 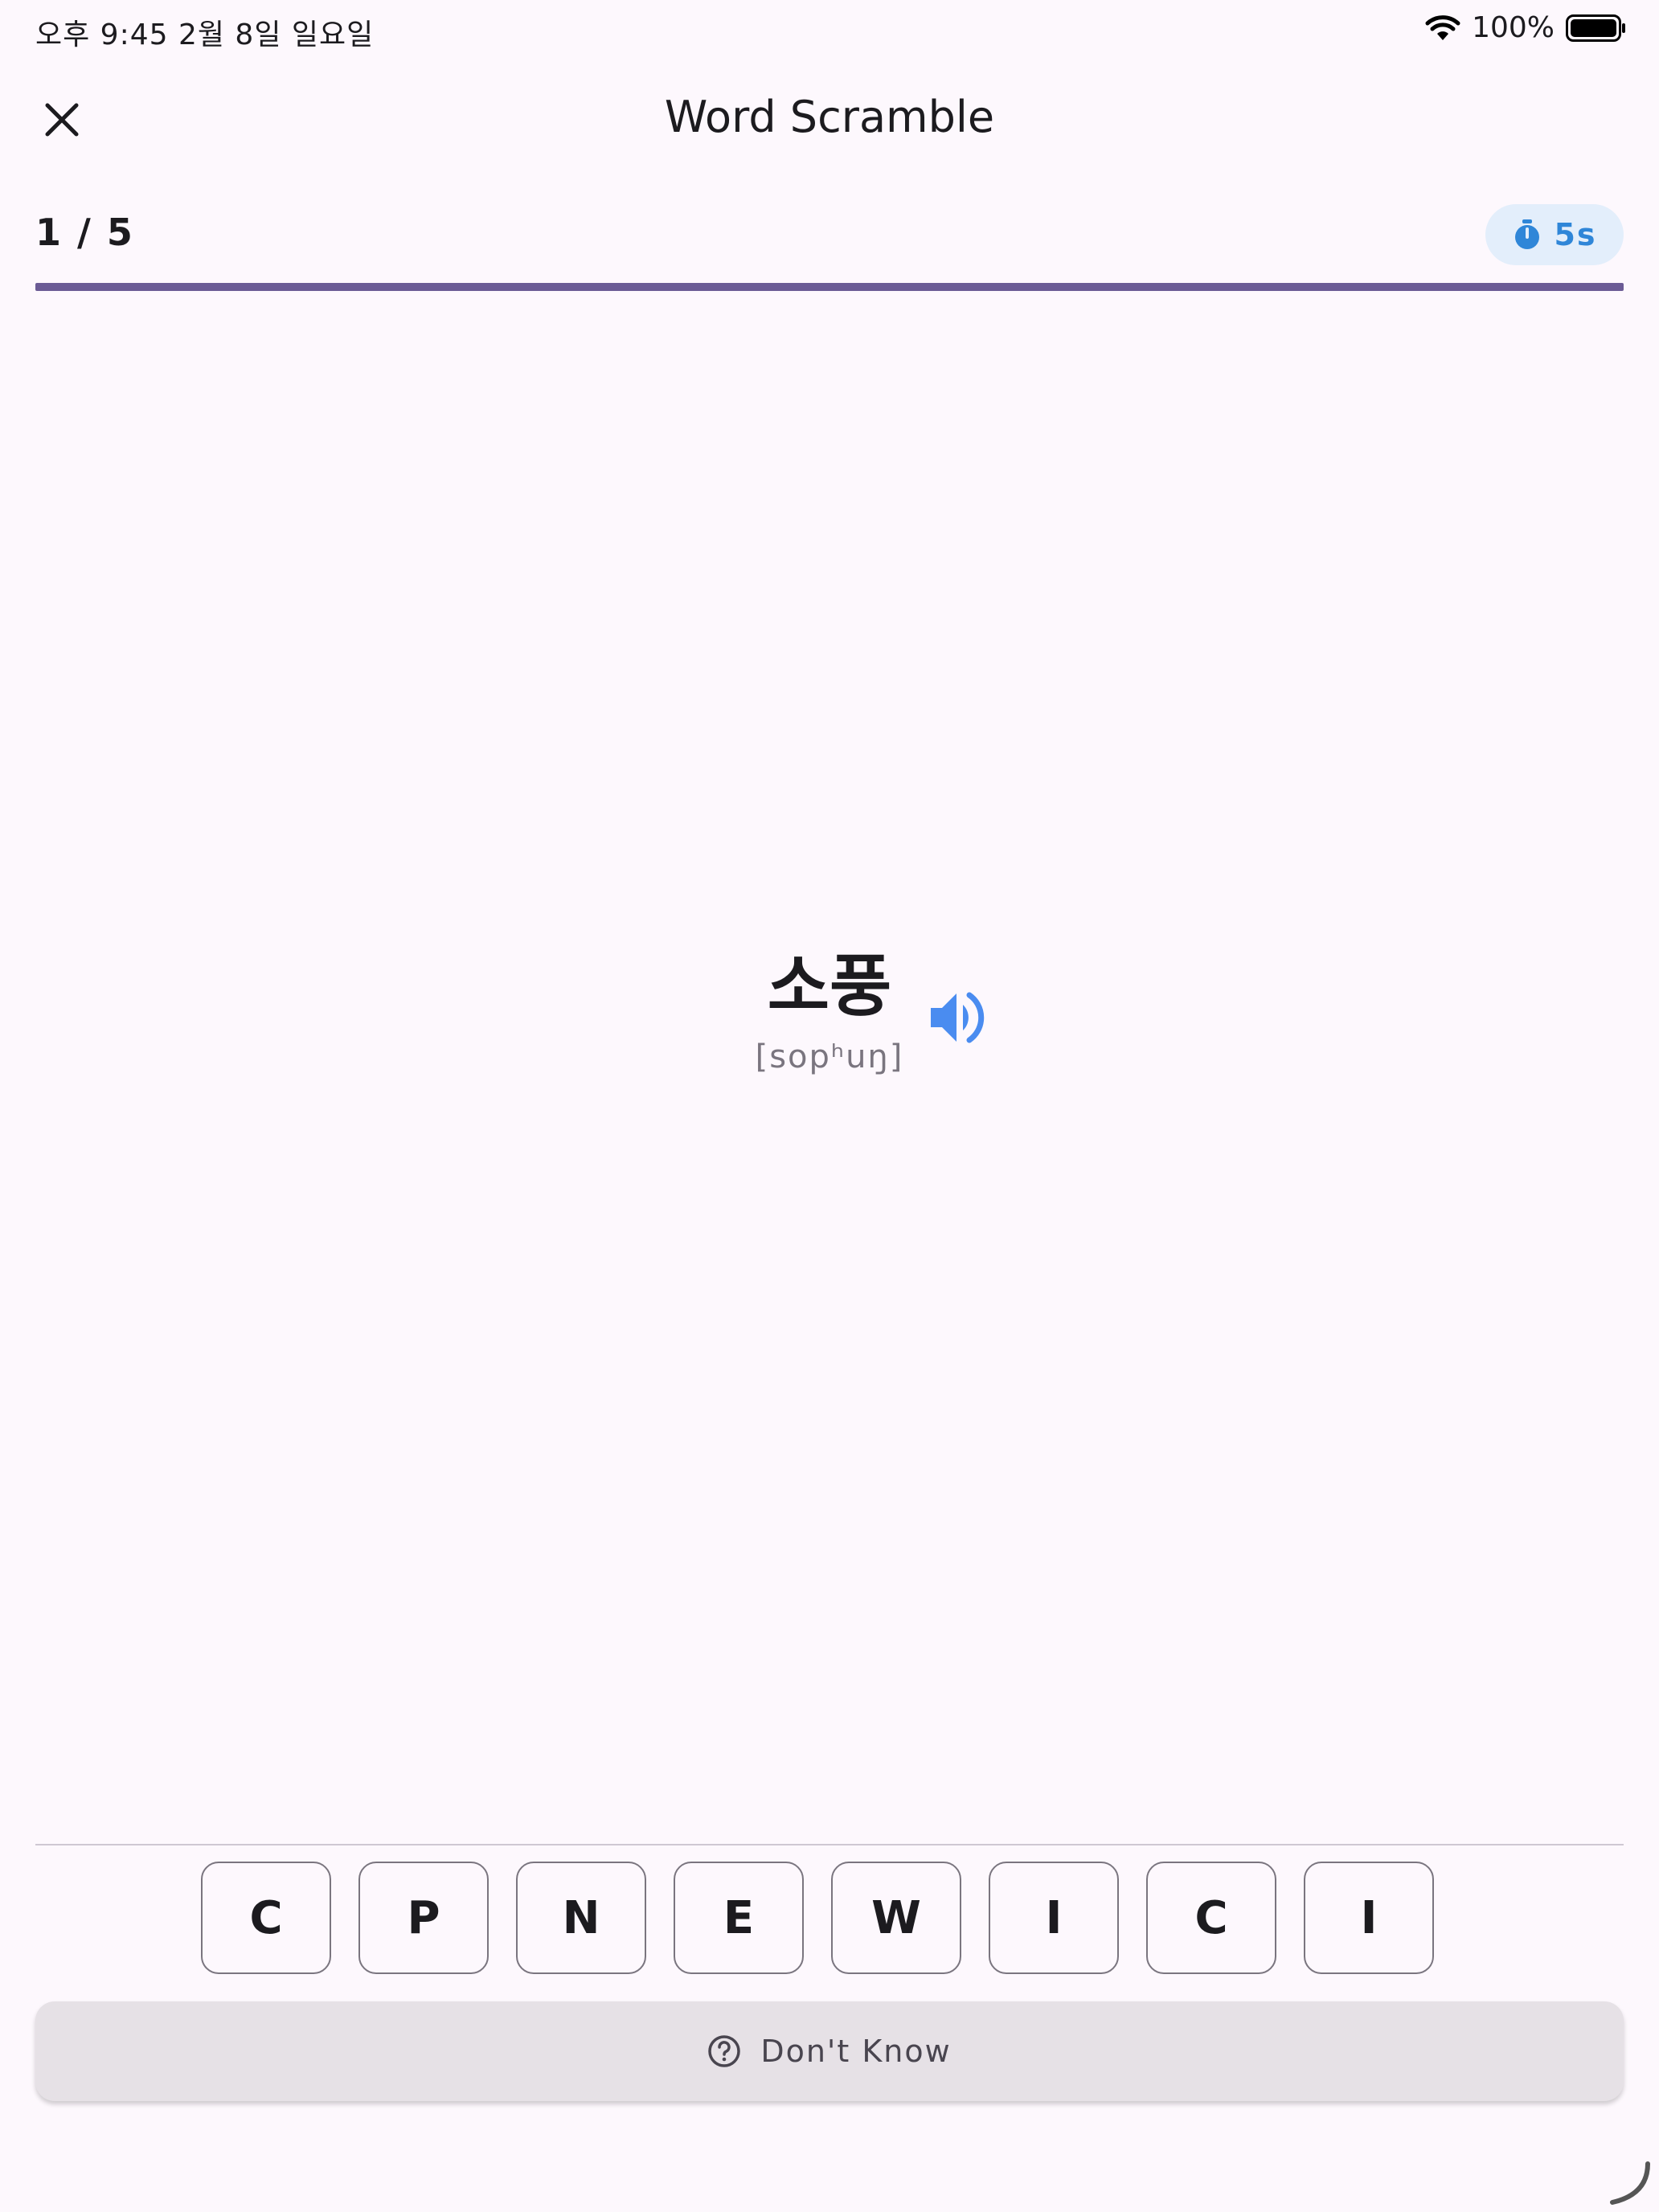 What do you see at coordinates (1595, 28) in the screenshot?
I see `battery-icon` at bounding box center [1595, 28].